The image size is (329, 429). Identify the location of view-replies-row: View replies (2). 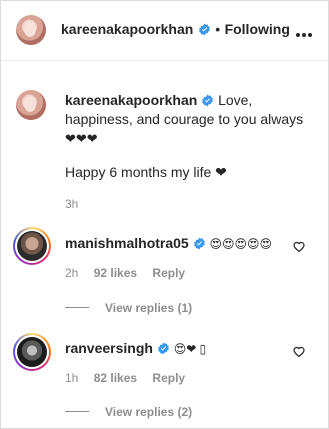
(128, 412).